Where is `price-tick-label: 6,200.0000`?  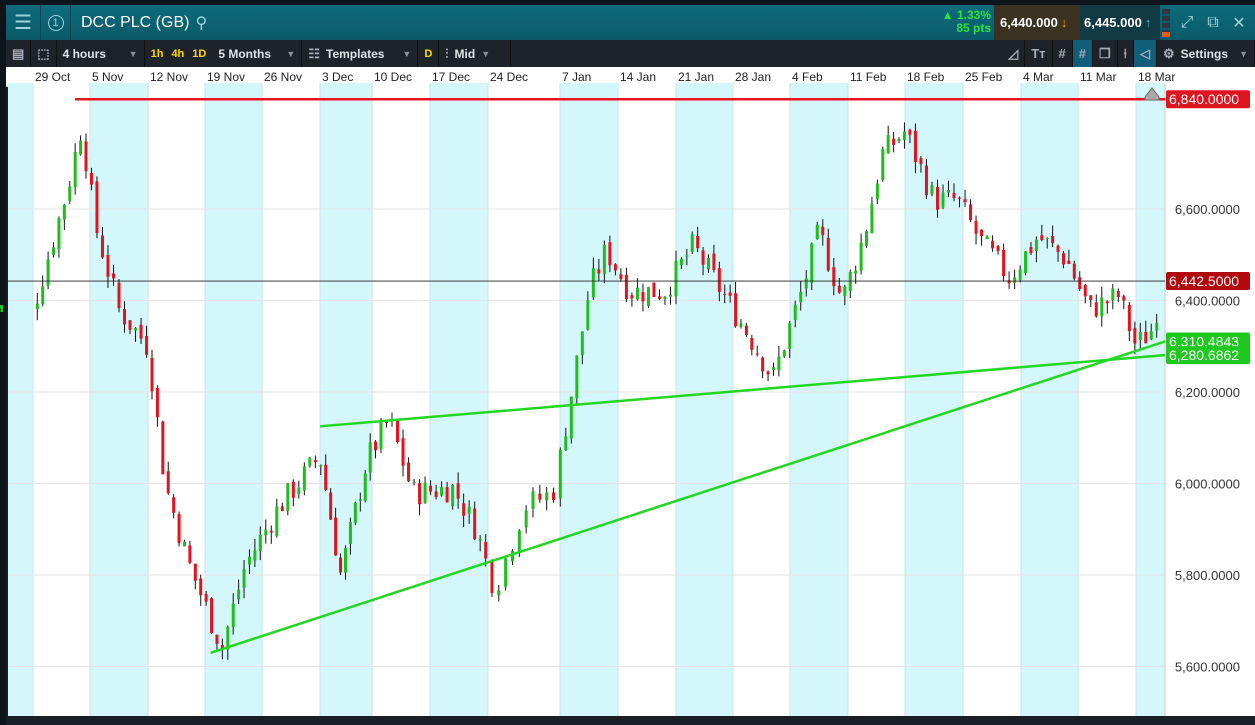 price-tick-label: 6,200.0000 is located at coordinates (1207, 392).